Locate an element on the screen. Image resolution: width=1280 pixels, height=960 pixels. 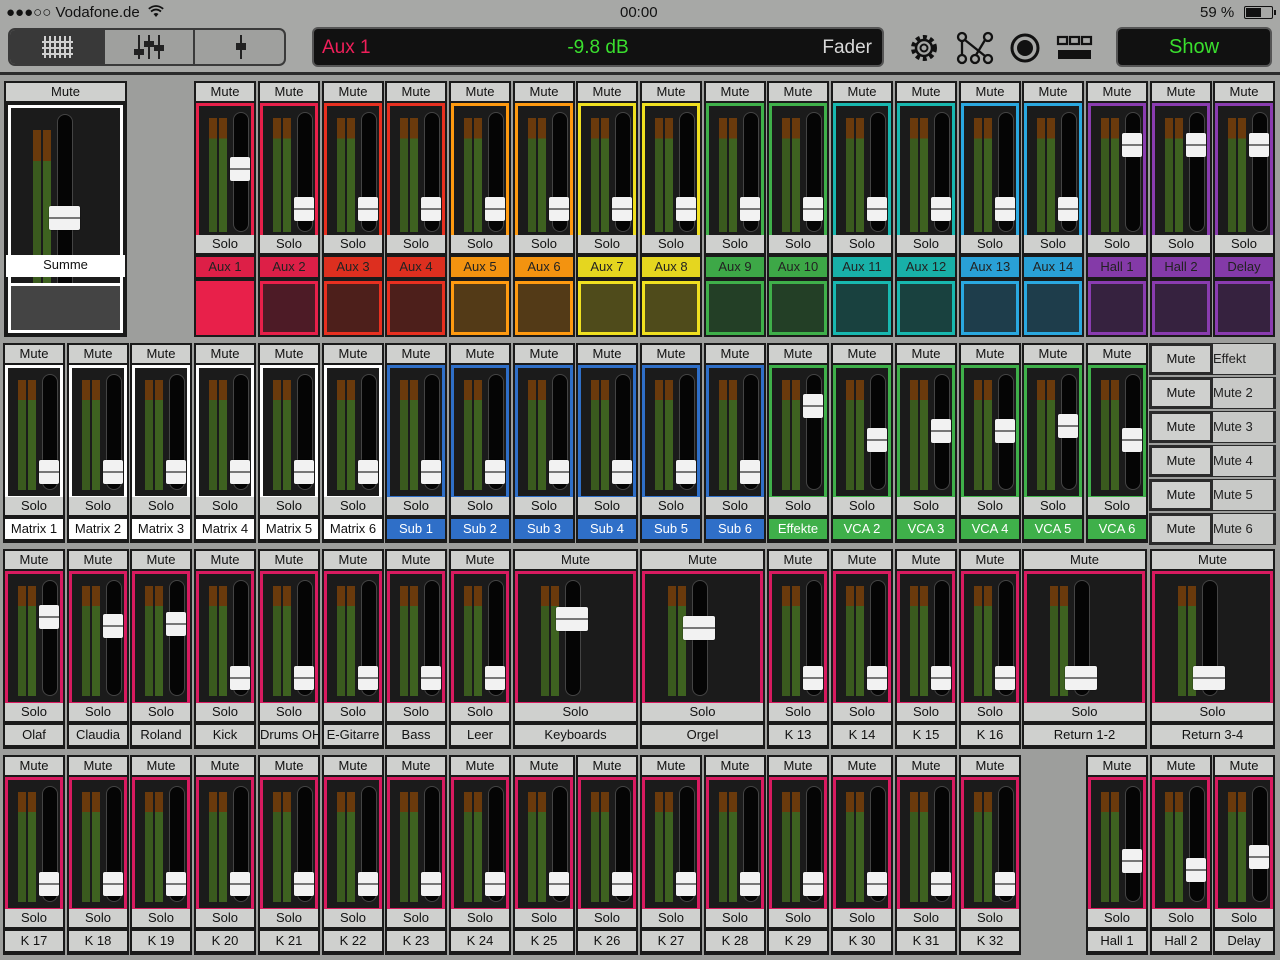
routing-icon is located at coordinates (975, 48).